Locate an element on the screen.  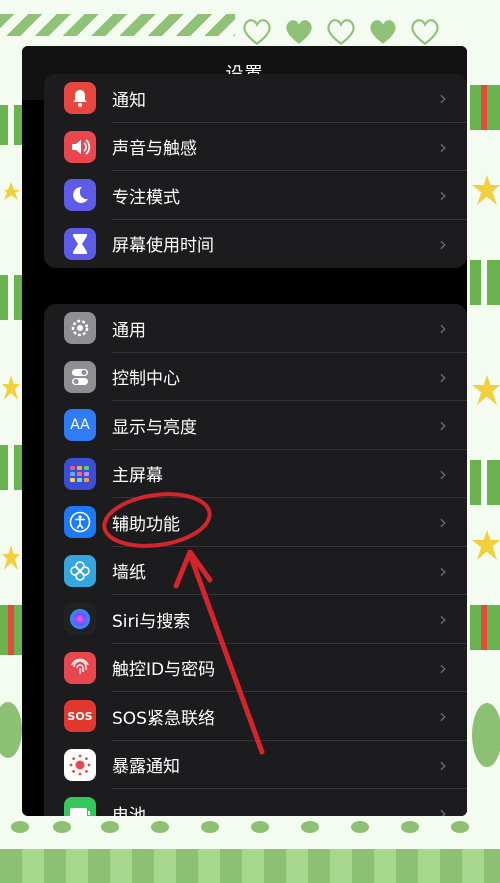
text-size-icon: AA is located at coordinates (80, 425).